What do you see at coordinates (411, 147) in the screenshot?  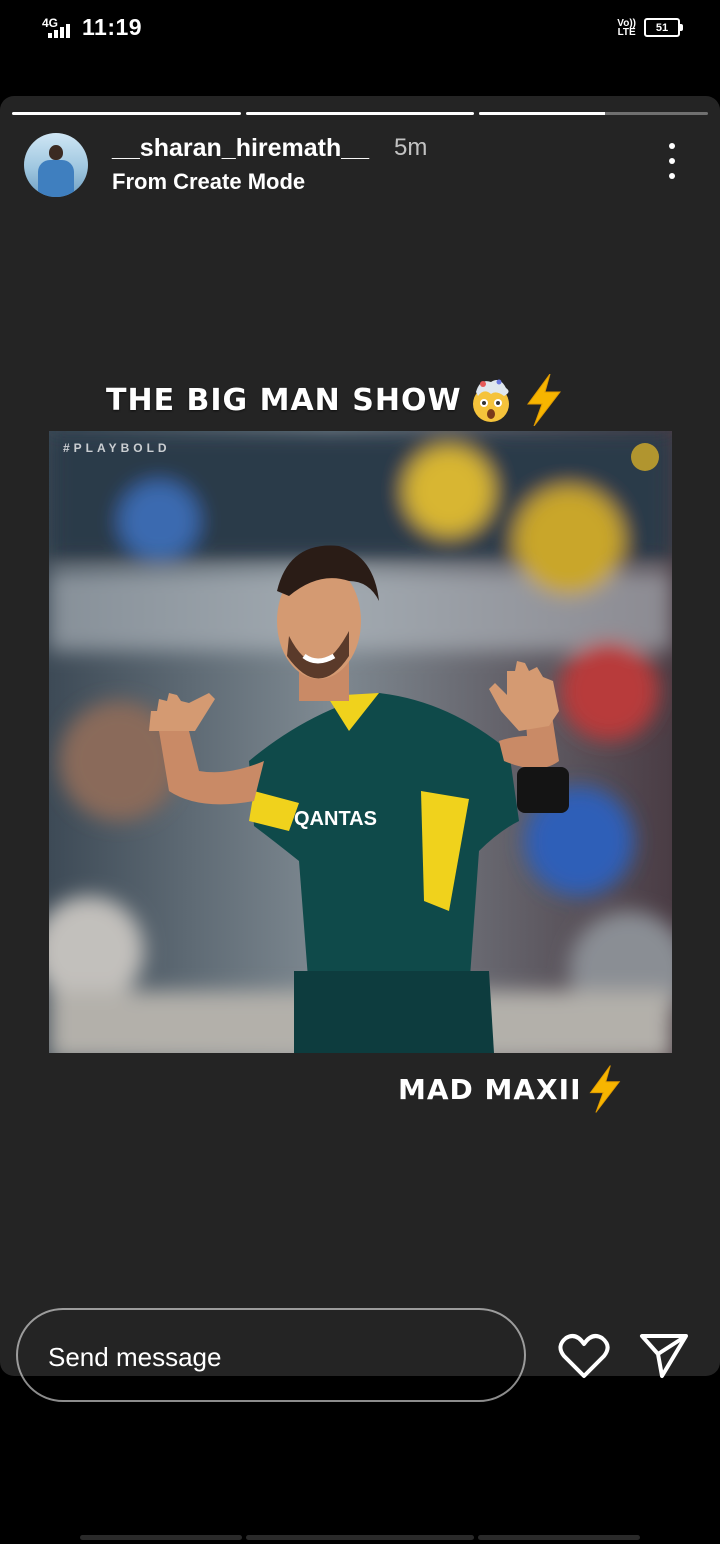 I see `post-time: 5m` at bounding box center [411, 147].